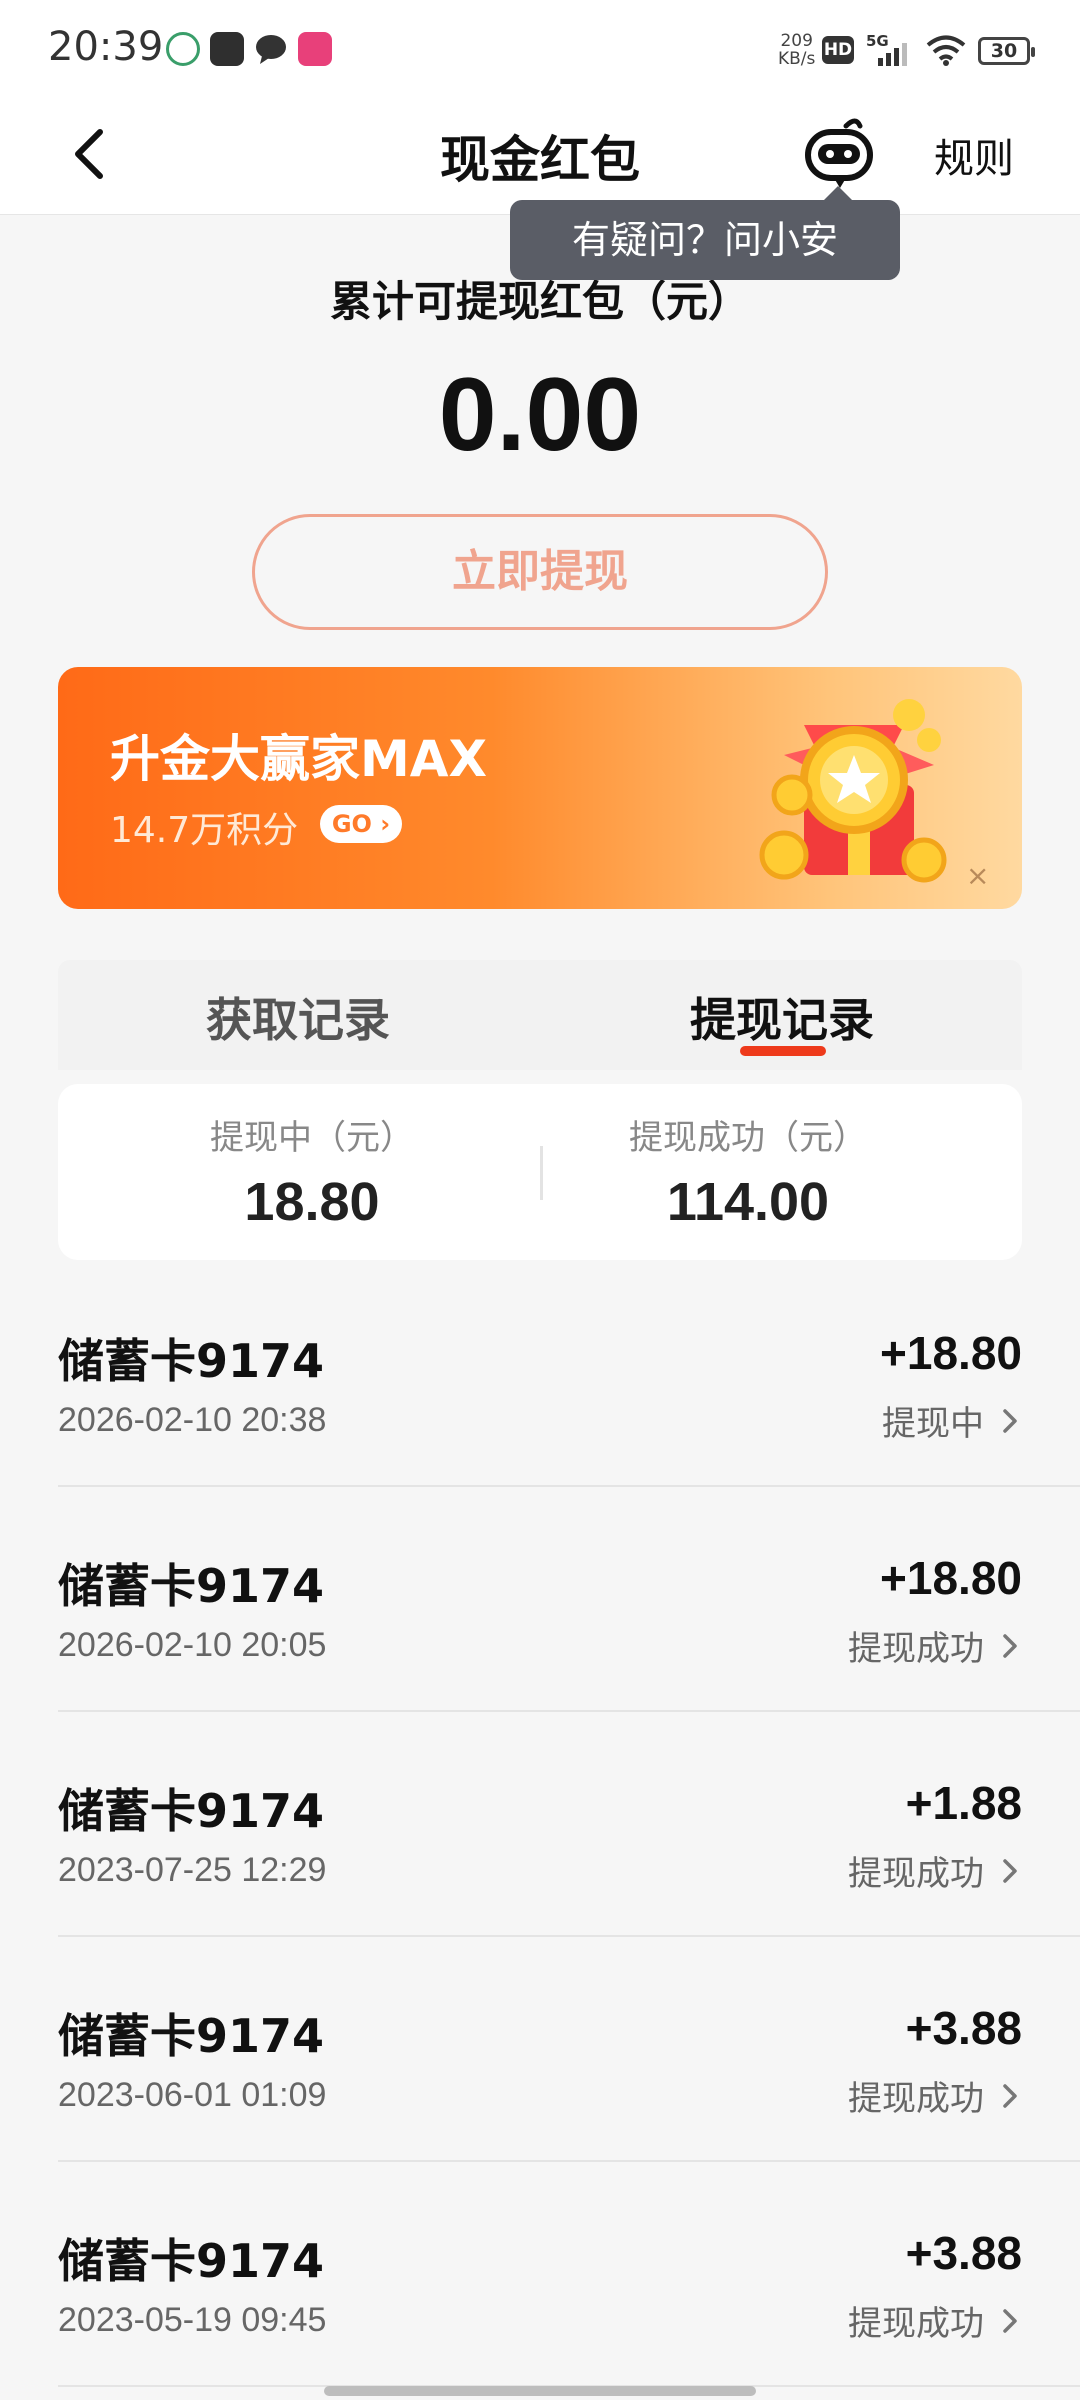  What do you see at coordinates (782, 1017) in the screenshot?
I see `tab-withdraw-records: 提现记录` at bounding box center [782, 1017].